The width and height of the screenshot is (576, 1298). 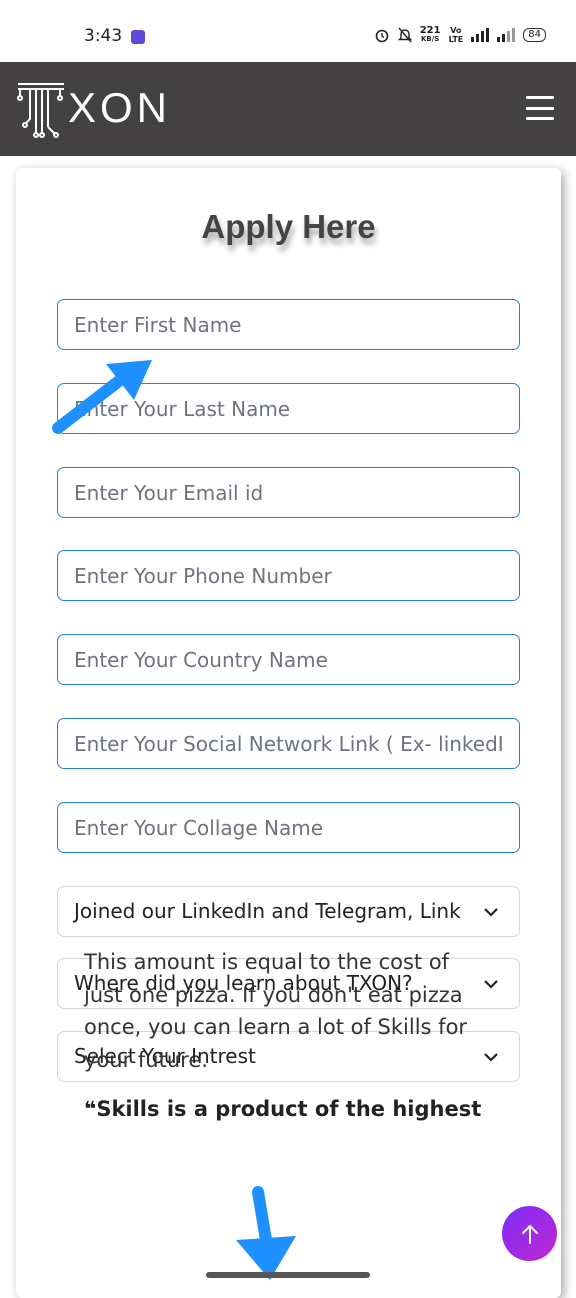 What do you see at coordinates (103, 36) in the screenshot?
I see `status-time: 3:43` at bounding box center [103, 36].